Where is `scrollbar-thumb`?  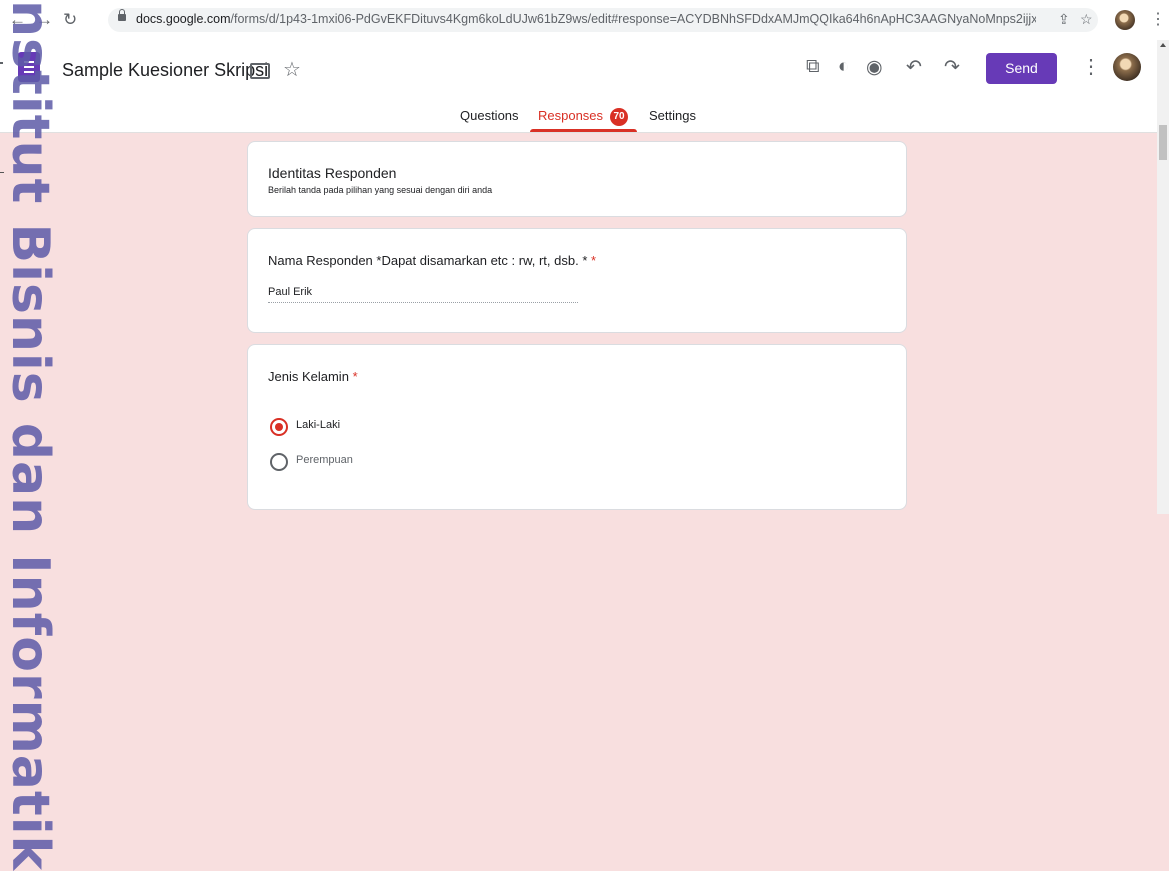 scrollbar-thumb is located at coordinates (1163, 142).